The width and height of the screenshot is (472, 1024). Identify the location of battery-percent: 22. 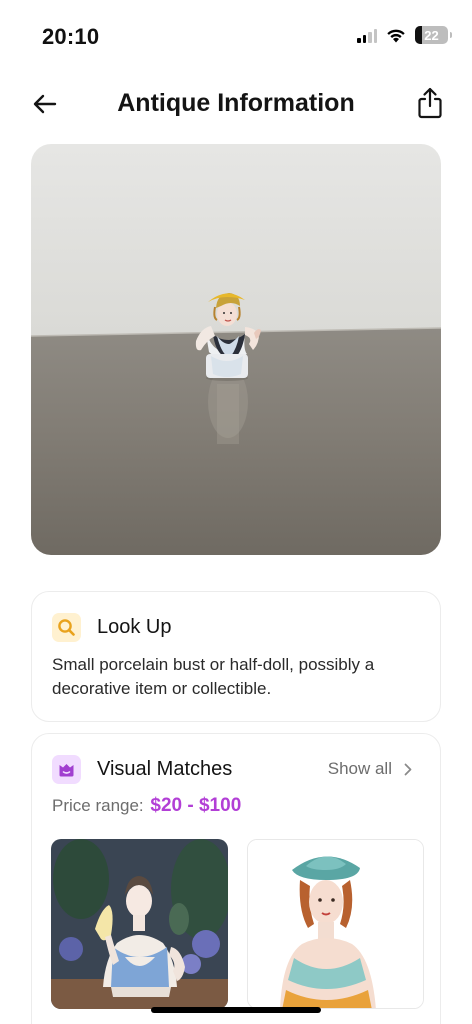
(431, 35).